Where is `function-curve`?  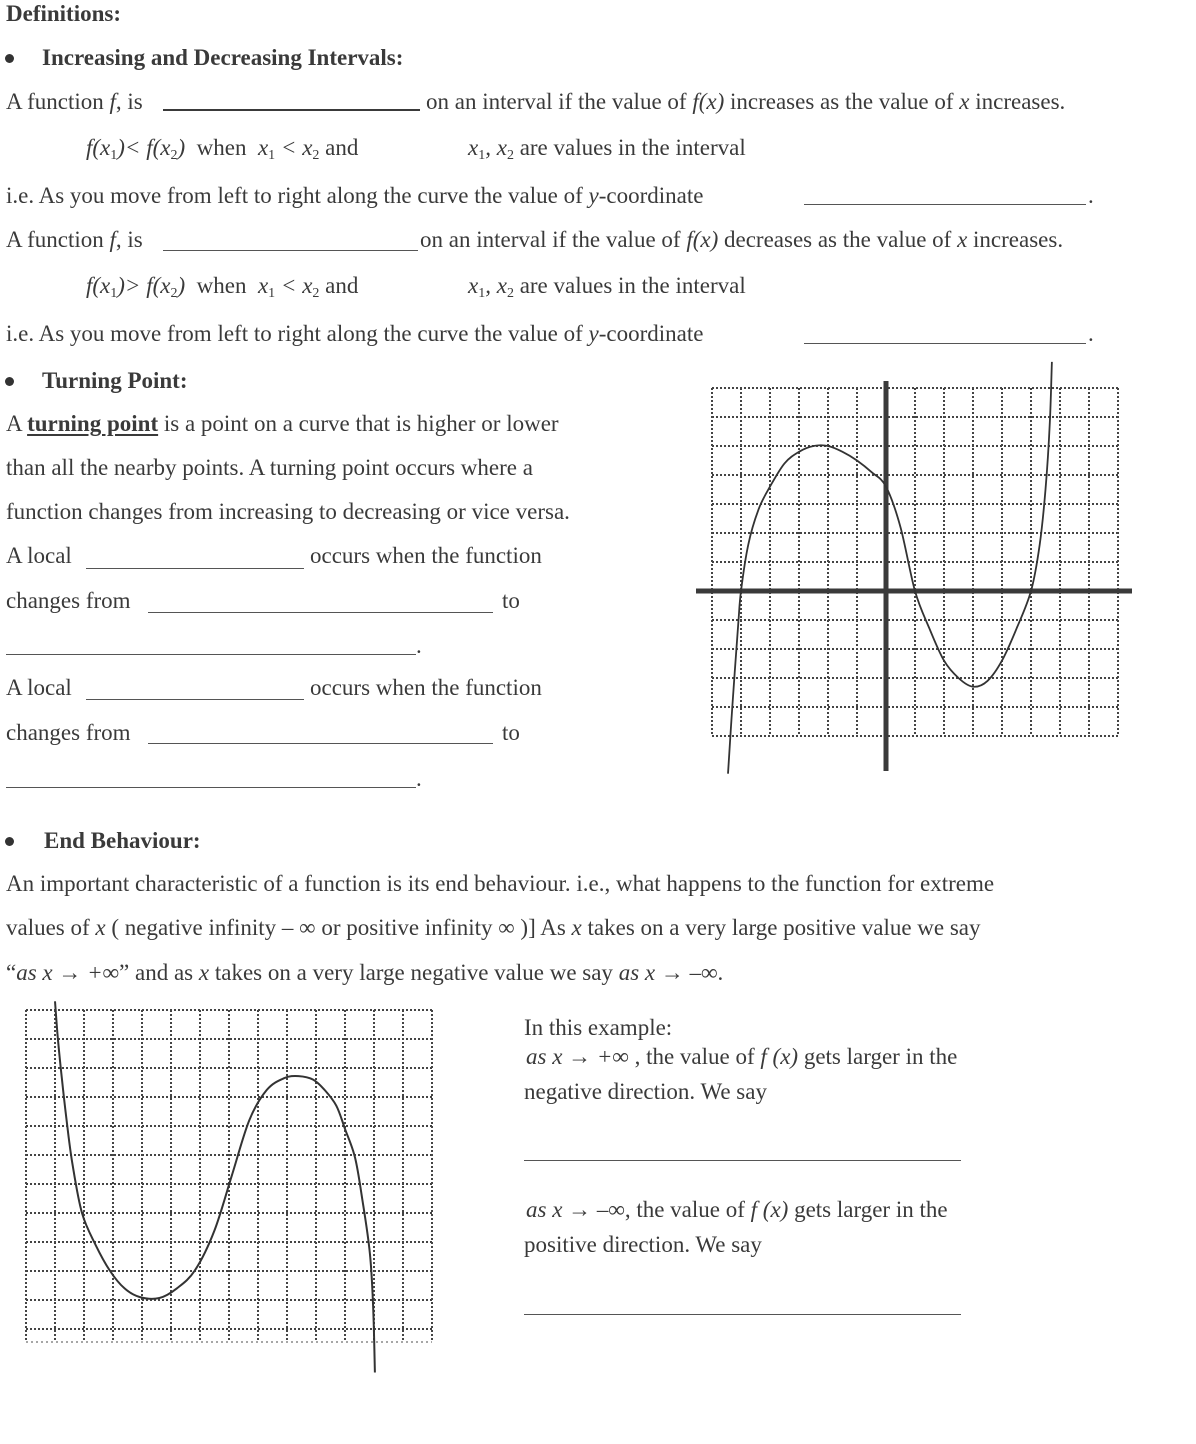
function-curve is located at coordinates (215, 1187).